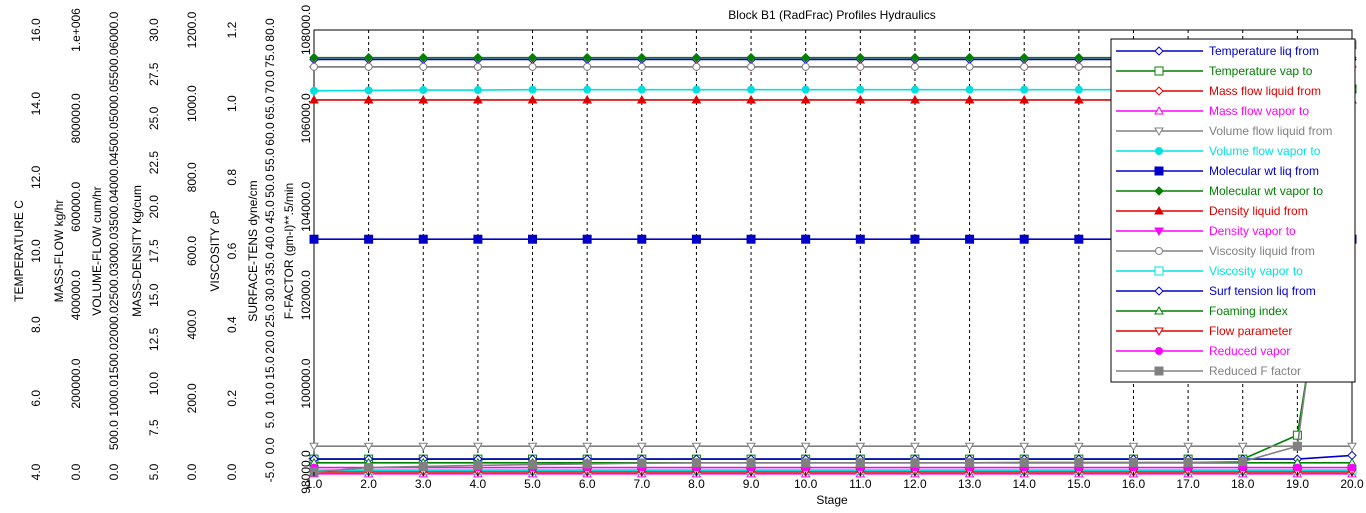  What do you see at coordinates (641, 484) in the screenshot?
I see `x-tick-label: 7.0` at bounding box center [641, 484].